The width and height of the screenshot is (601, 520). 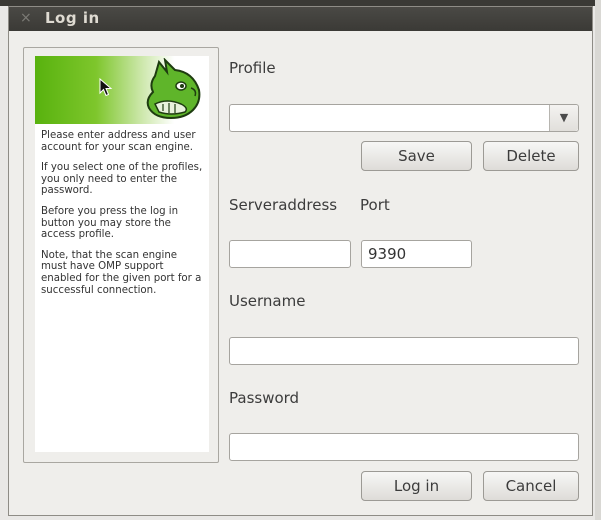 What do you see at coordinates (404, 118) in the screenshot?
I see `profile-combobox: ▼` at bounding box center [404, 118].